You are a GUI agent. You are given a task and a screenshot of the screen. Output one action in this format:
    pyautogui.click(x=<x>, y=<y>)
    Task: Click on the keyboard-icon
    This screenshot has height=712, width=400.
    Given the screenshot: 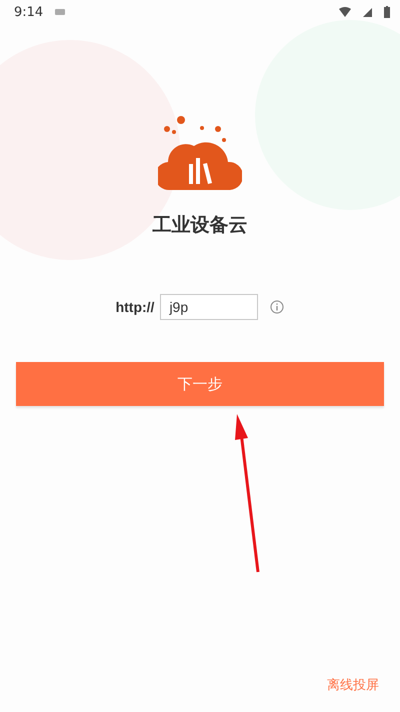 What is the action you would take?
    pyautogui.click(x=60, y=12)
    